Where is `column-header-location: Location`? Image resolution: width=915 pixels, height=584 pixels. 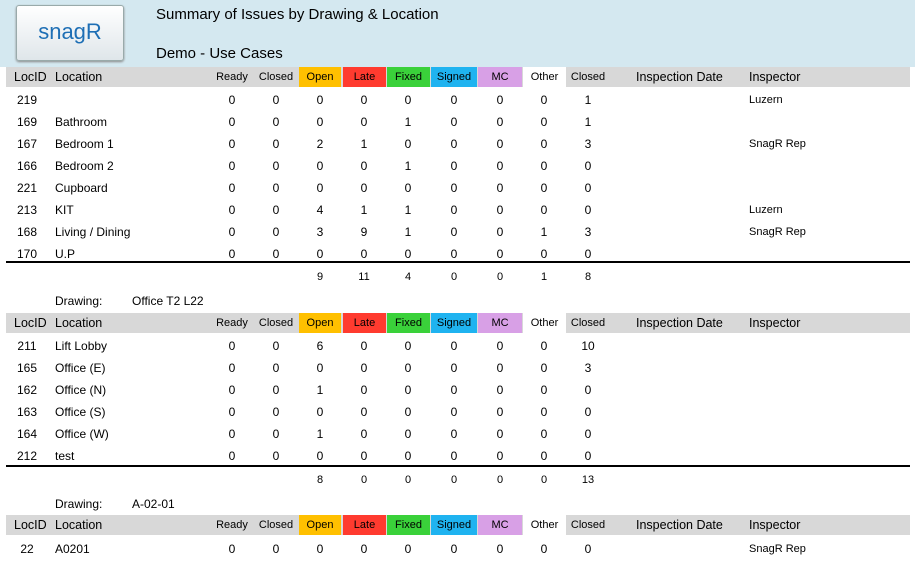
column-header-location: Location is located at coordinates (79, 77).